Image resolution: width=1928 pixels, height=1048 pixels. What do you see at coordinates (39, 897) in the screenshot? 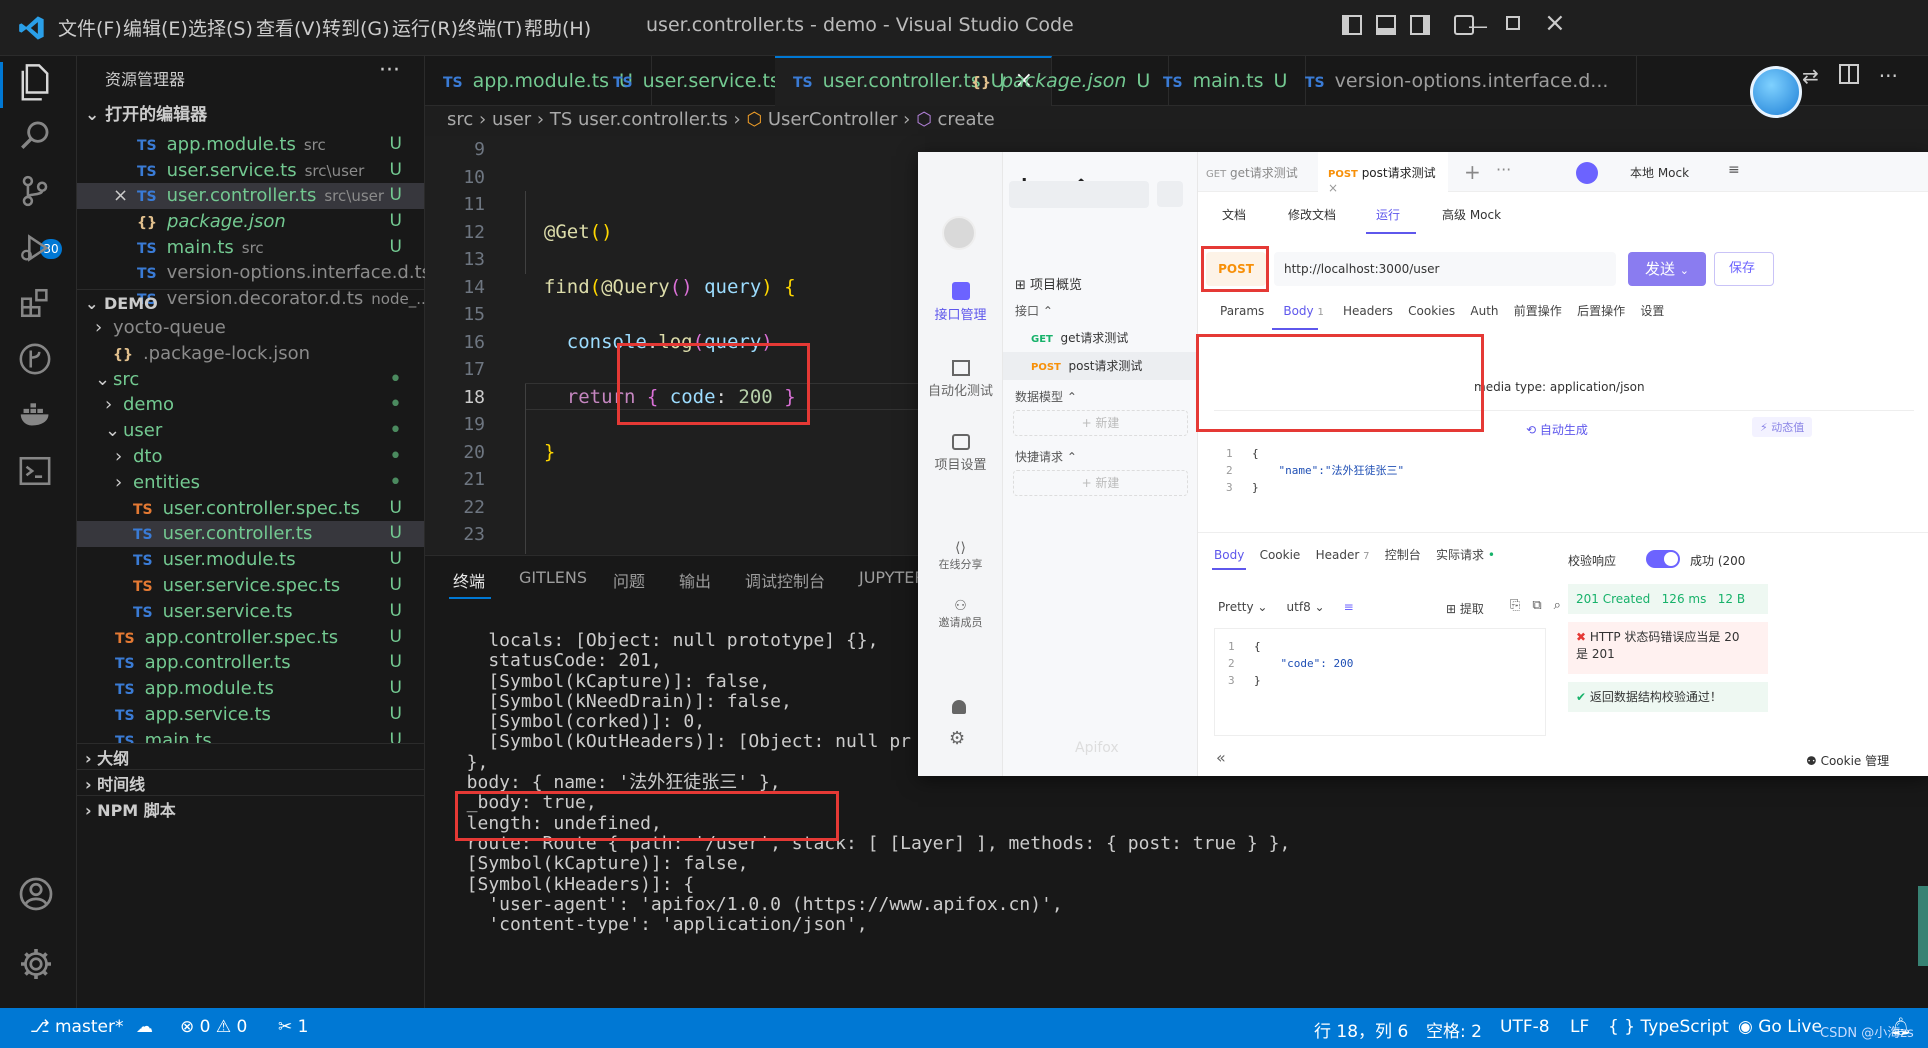
I see `accounts-icon` at bounding box center [39, 897].